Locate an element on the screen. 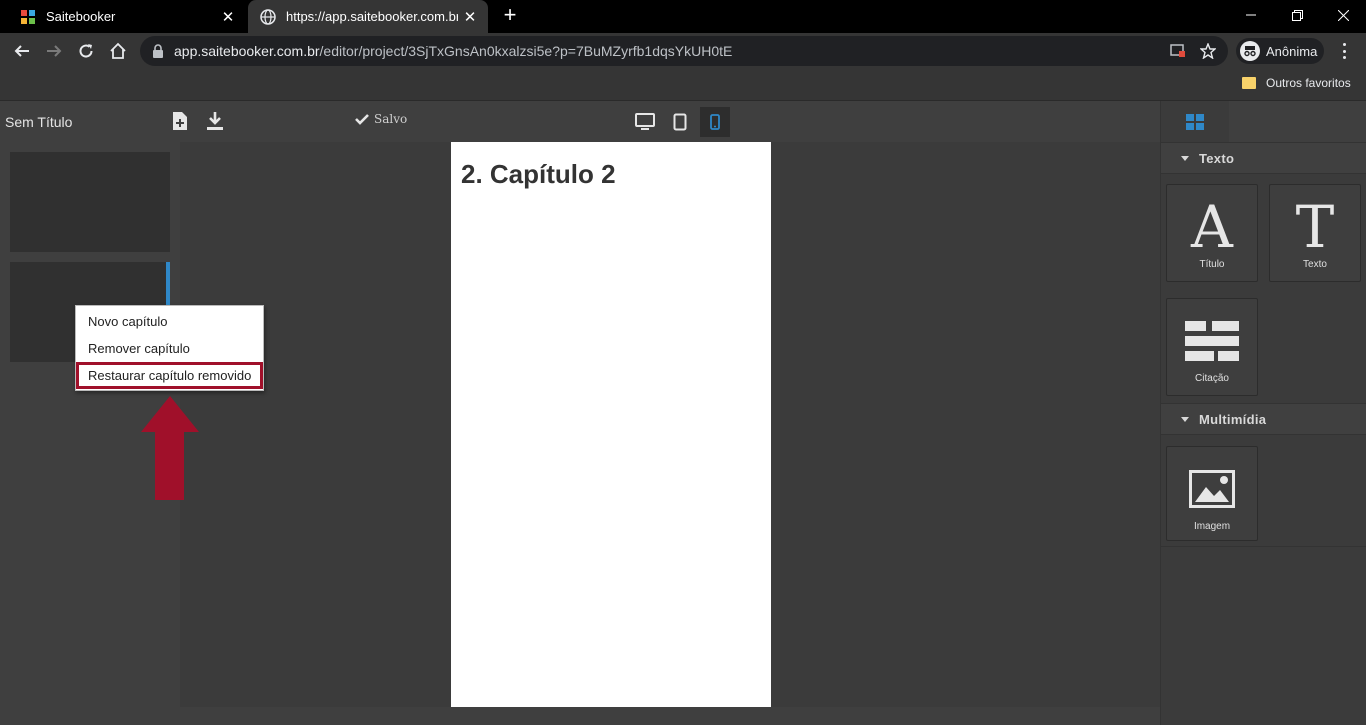  mobile-view-icon is located at coordinates (715, 122).